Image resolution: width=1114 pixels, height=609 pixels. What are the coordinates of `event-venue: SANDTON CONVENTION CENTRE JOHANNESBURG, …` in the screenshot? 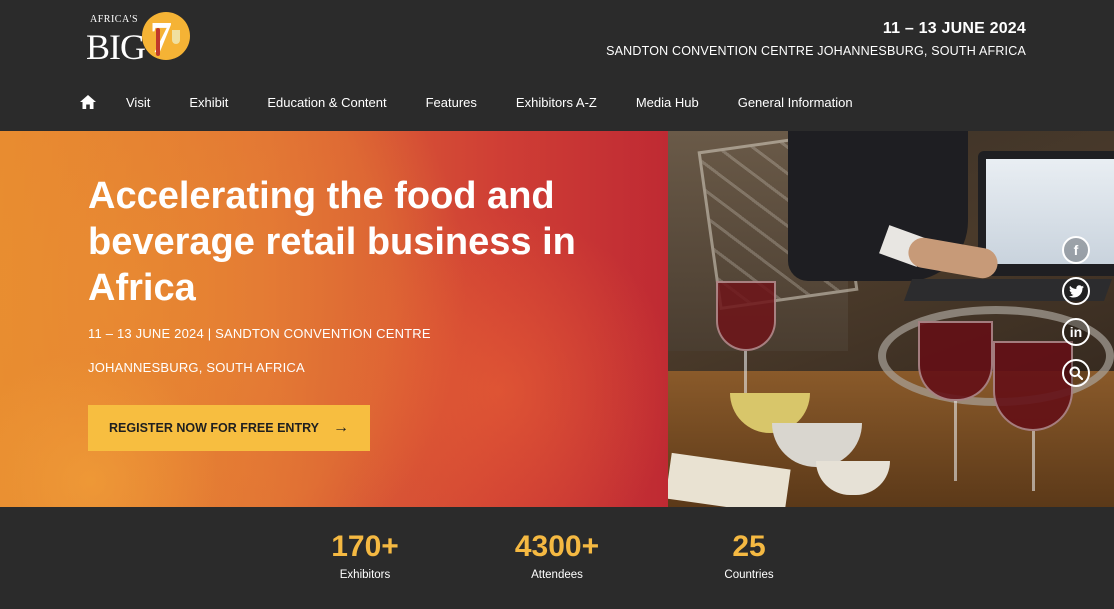 It's located at (816, 51).